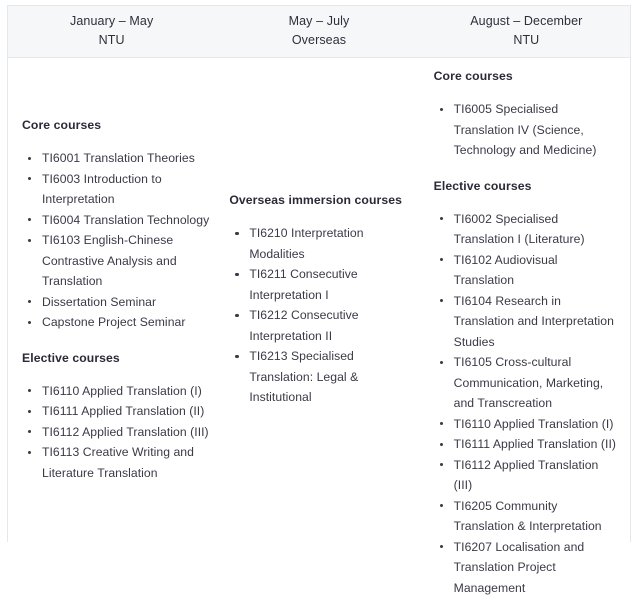 The image size is (640, 614). I want to click on section-heading: Overseas immersion courses, so click(315, 200).